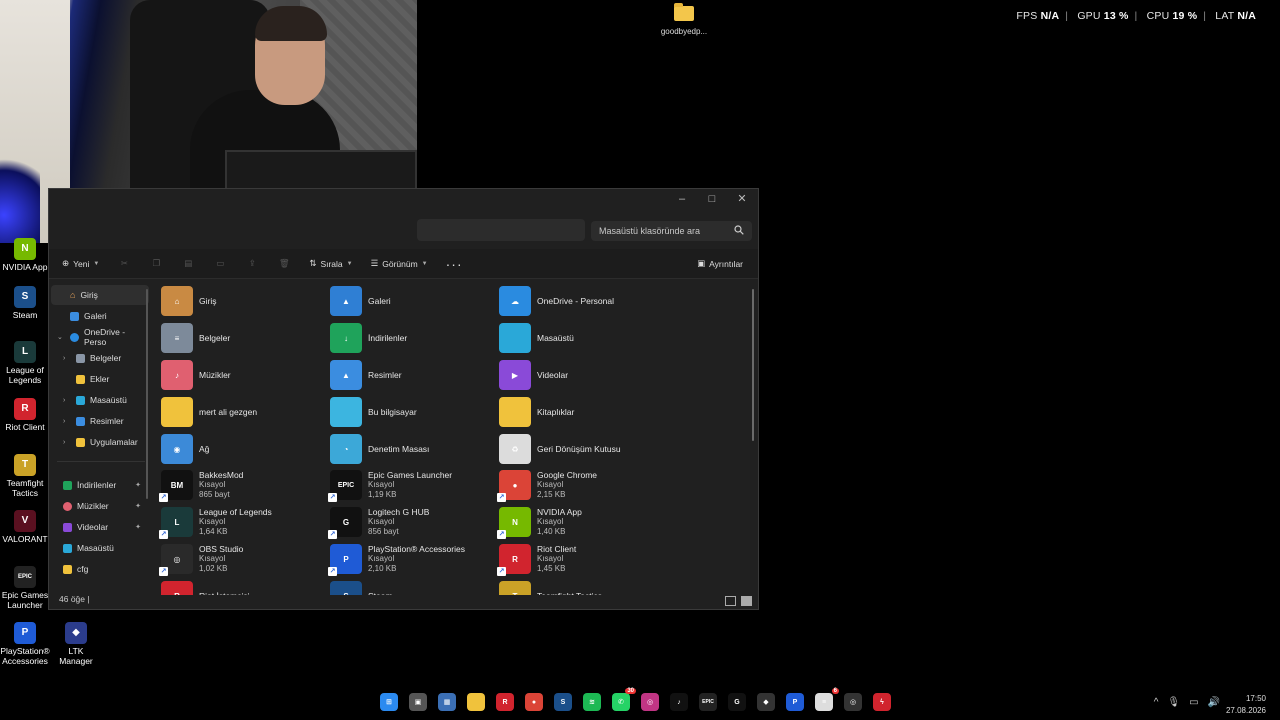 This screenshot has height=720, width=1280. I want to click on copy-icon: ❐, so click(156, 264).